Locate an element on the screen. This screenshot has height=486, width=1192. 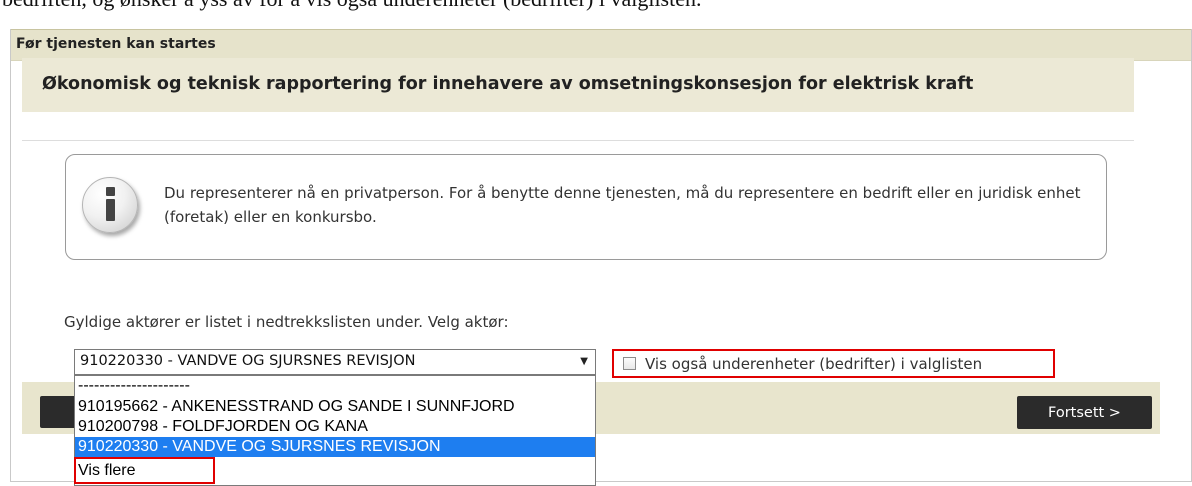
dropdown-option: 910200798 - FOLDFJORDEN OG KANA is located at coordinates (335, 427).